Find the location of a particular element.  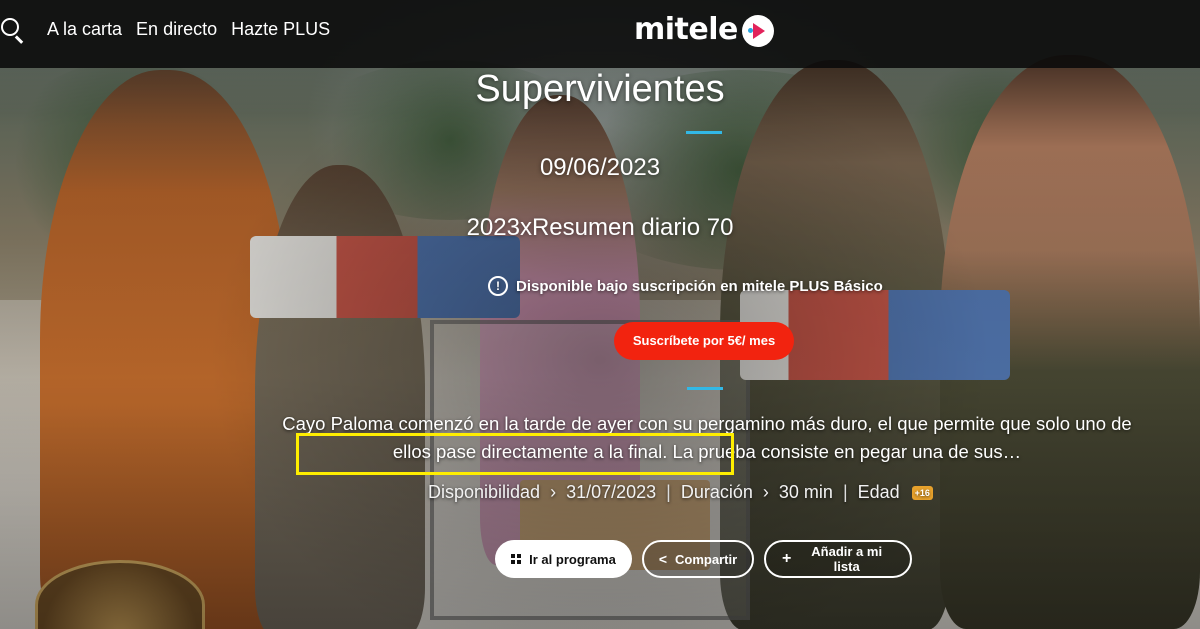

meta-duration-value: 30 min is located at coordinates (805, 492).